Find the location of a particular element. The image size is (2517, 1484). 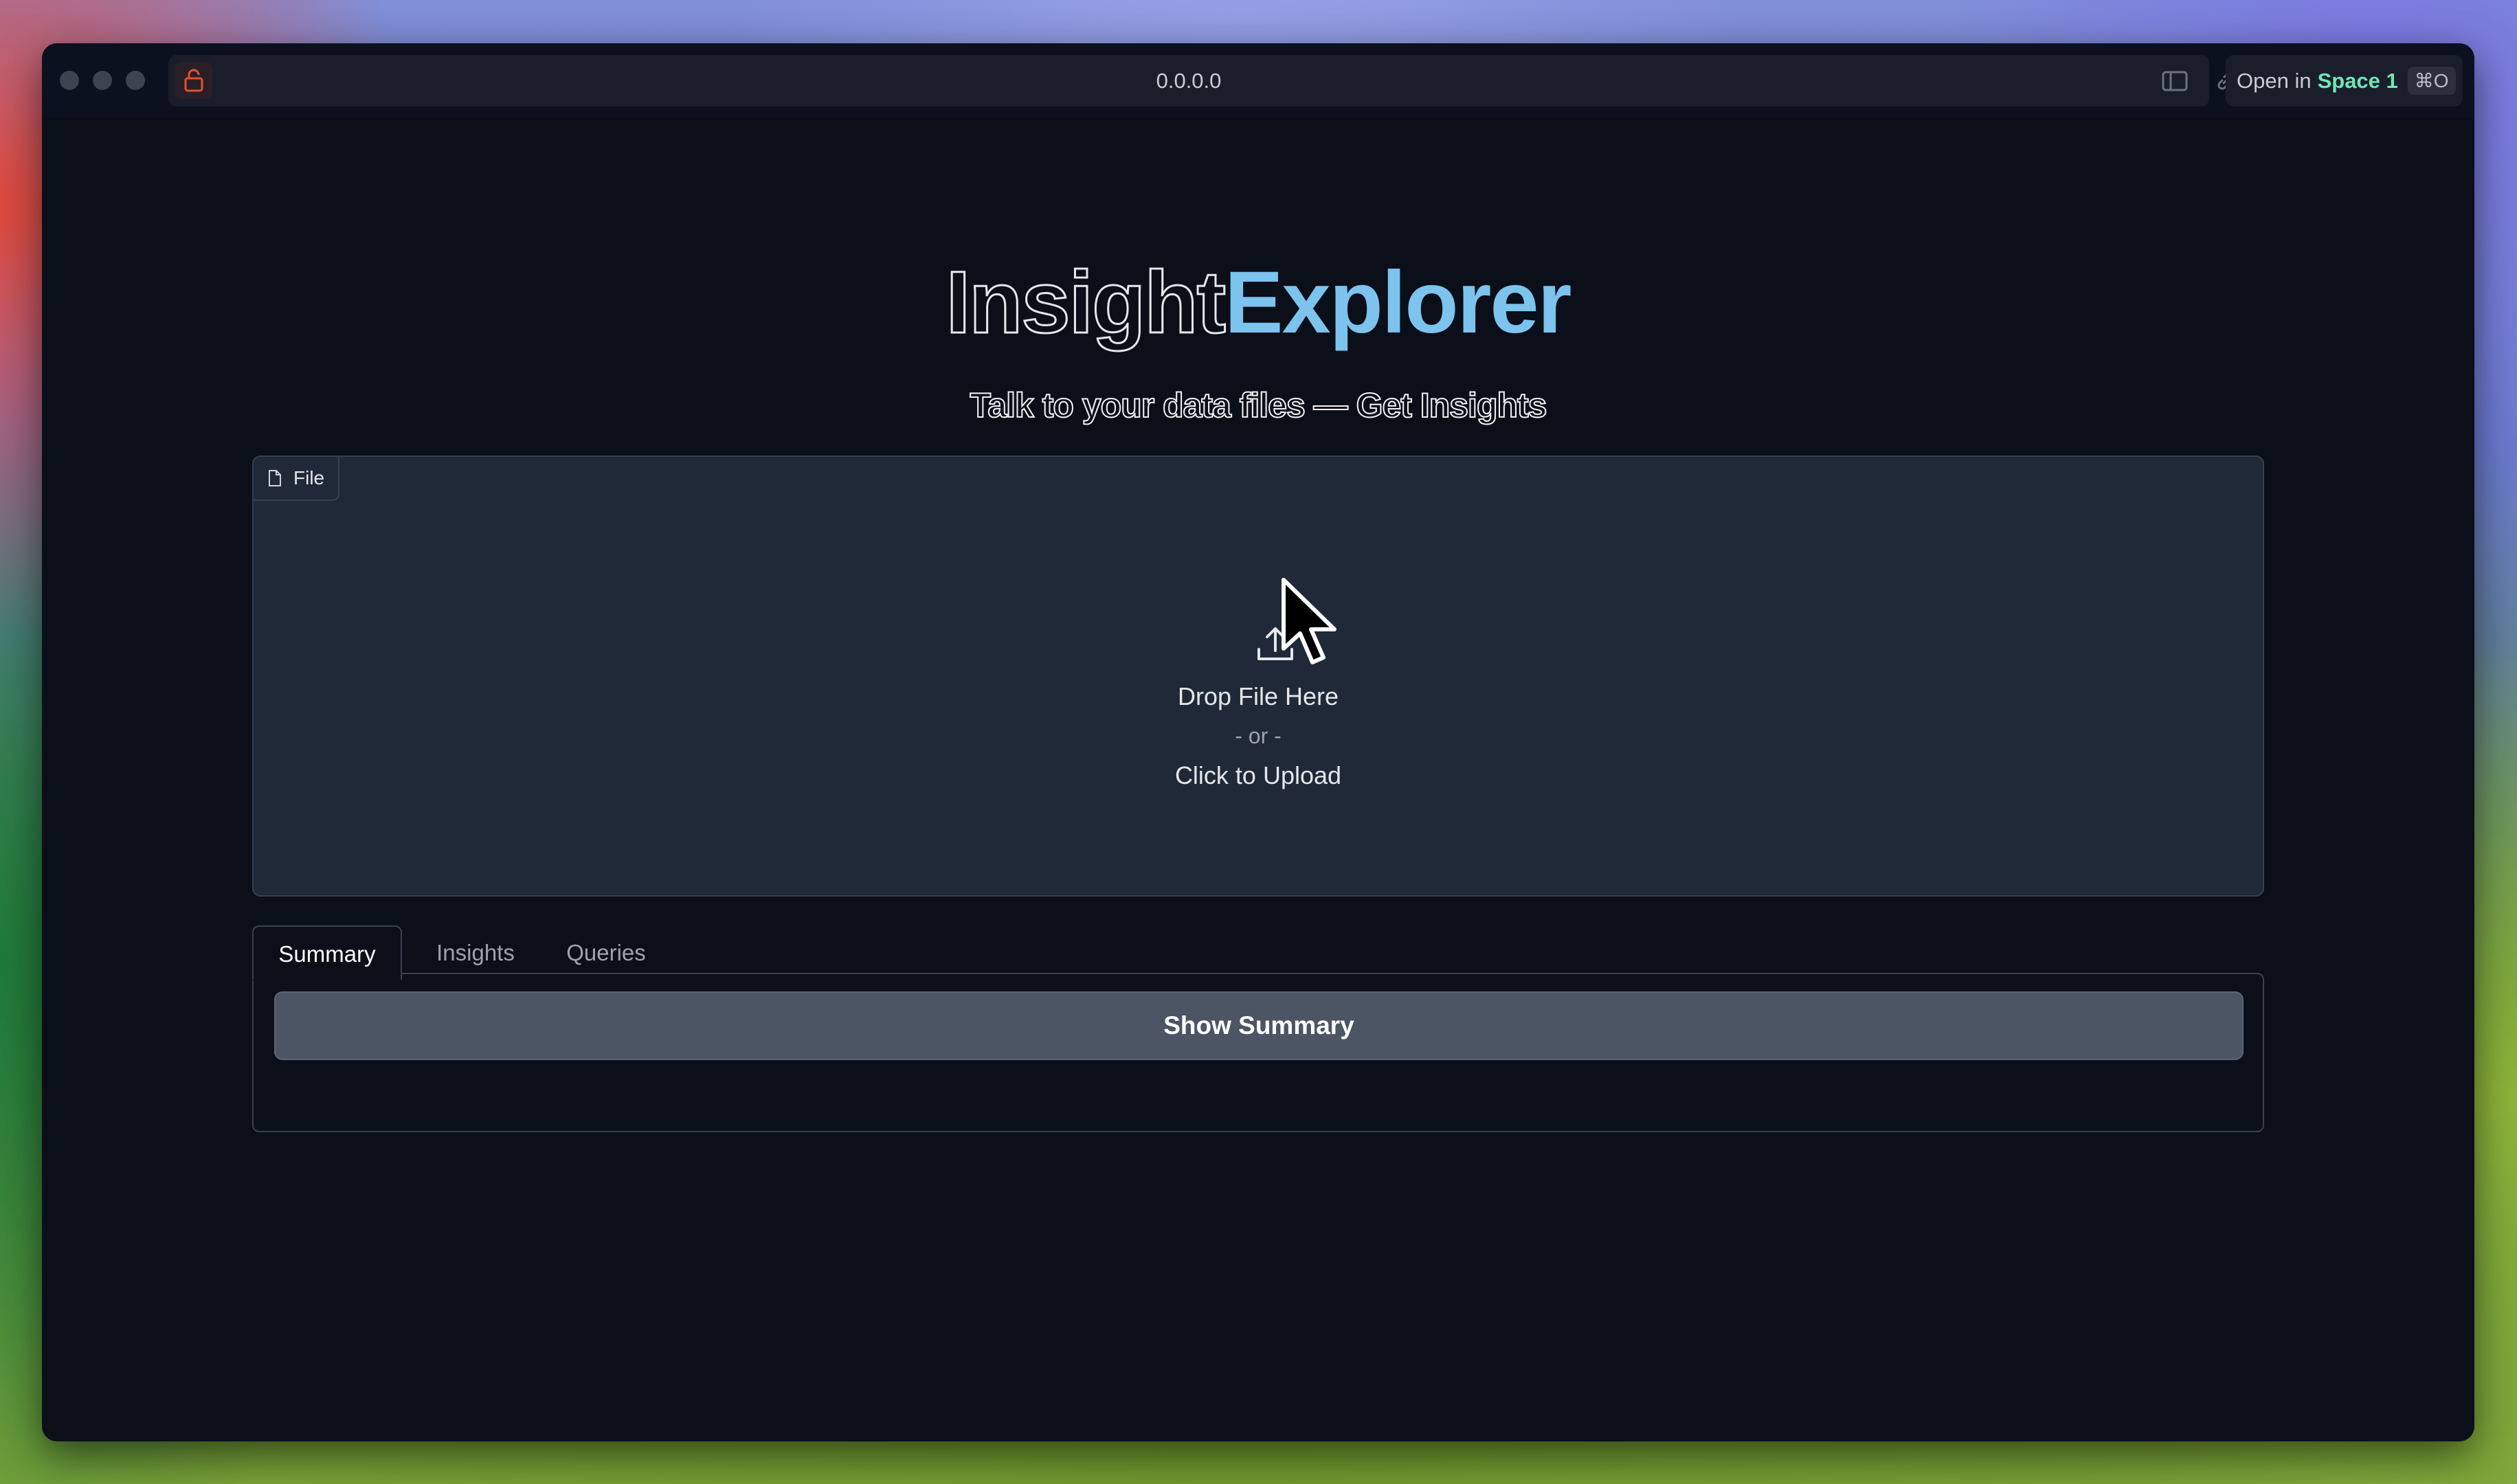

title-bar: 0.0.0.0 Open in Space 1 ⌘O is located at coordinates (1258, 80).